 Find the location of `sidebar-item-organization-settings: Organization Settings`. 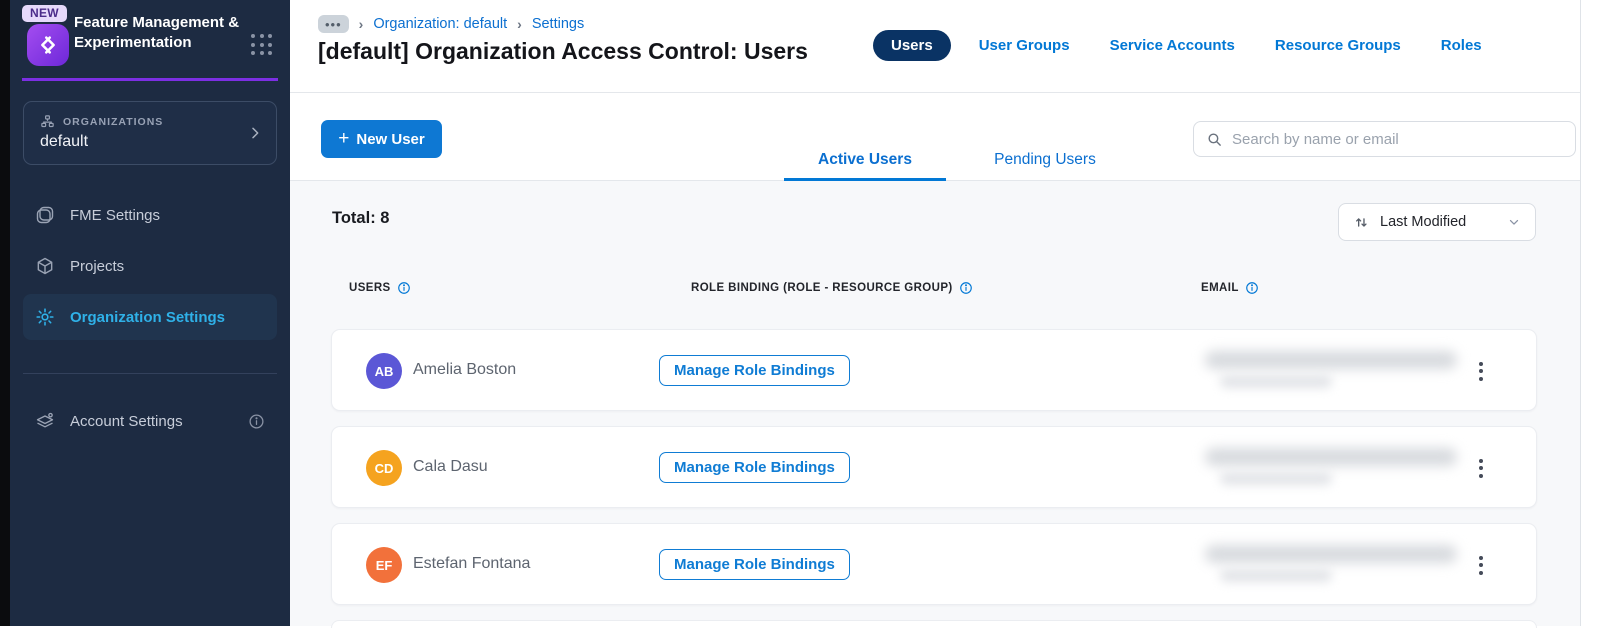

sidebar-item-organization-settings: Organization Settings is located at coordinates (150, 317).